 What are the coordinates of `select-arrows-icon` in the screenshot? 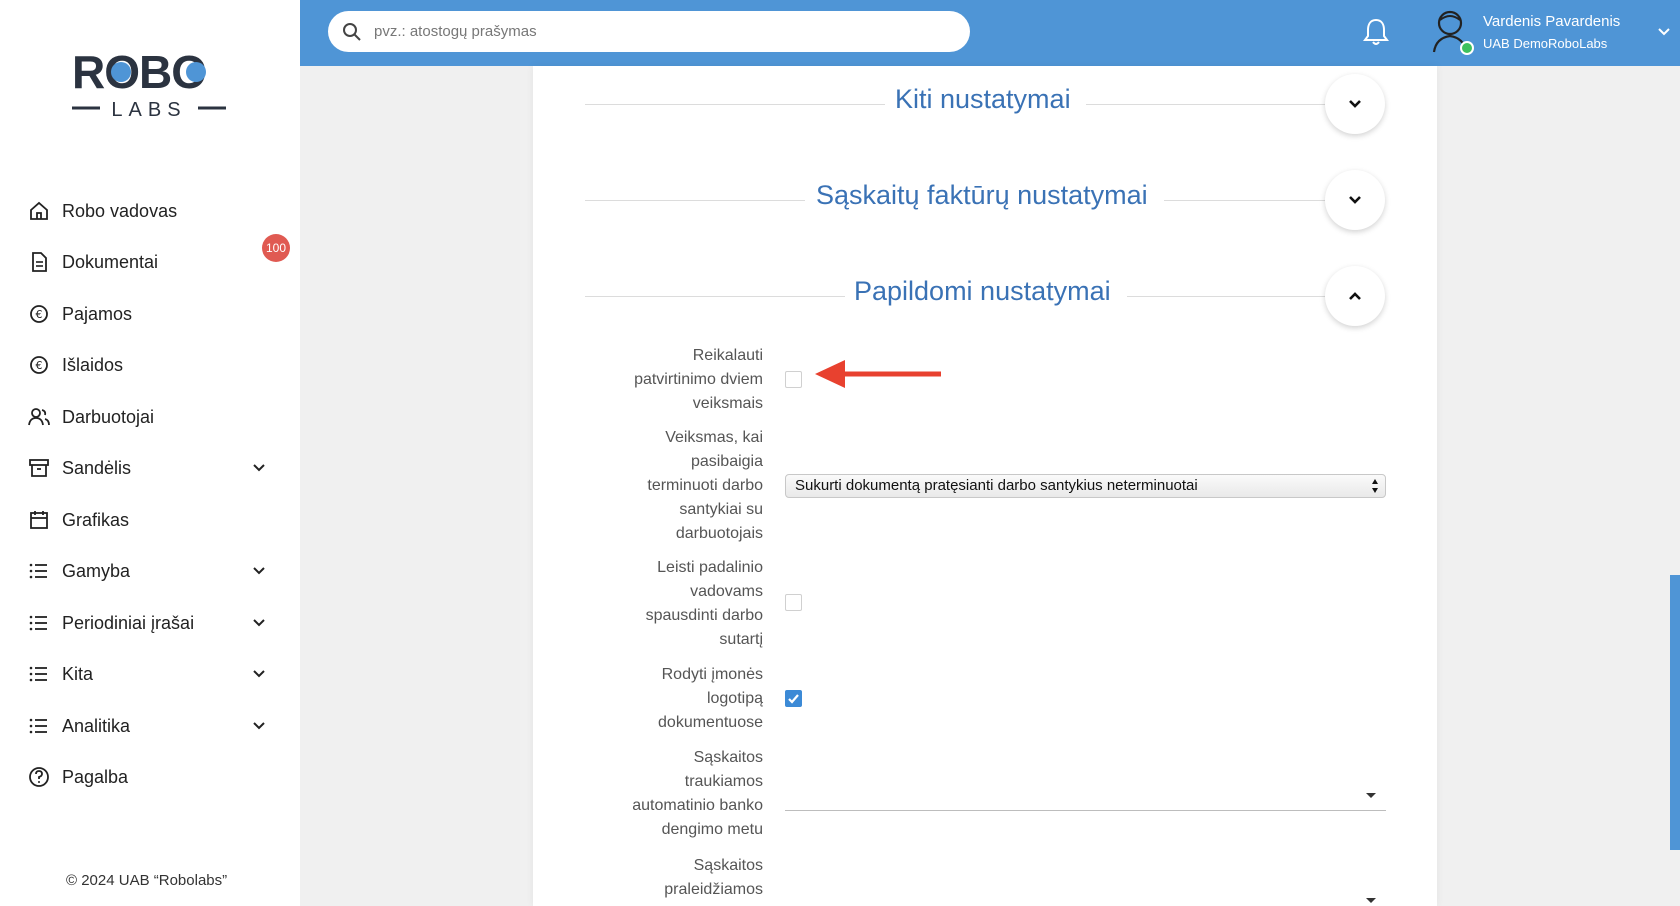 It's located at (1375, 486).